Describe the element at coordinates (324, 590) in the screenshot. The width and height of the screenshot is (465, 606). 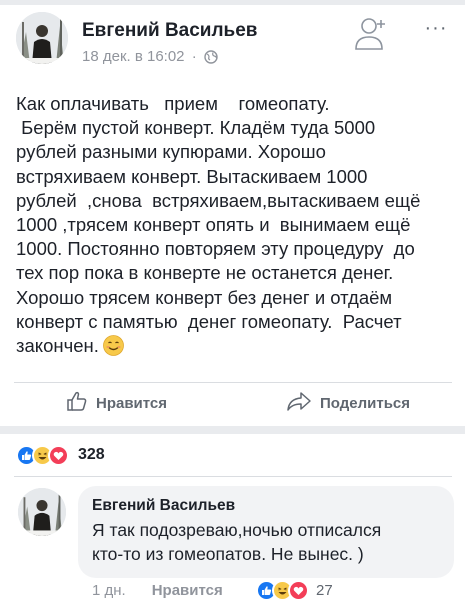
I see `comment-reaction-count: 27` at that location.